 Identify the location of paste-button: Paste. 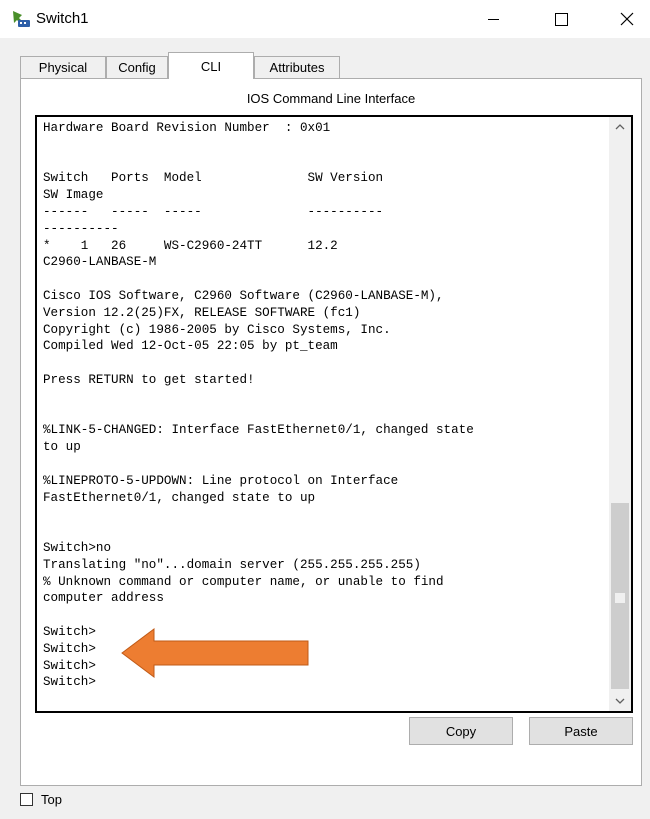
(581, 731).